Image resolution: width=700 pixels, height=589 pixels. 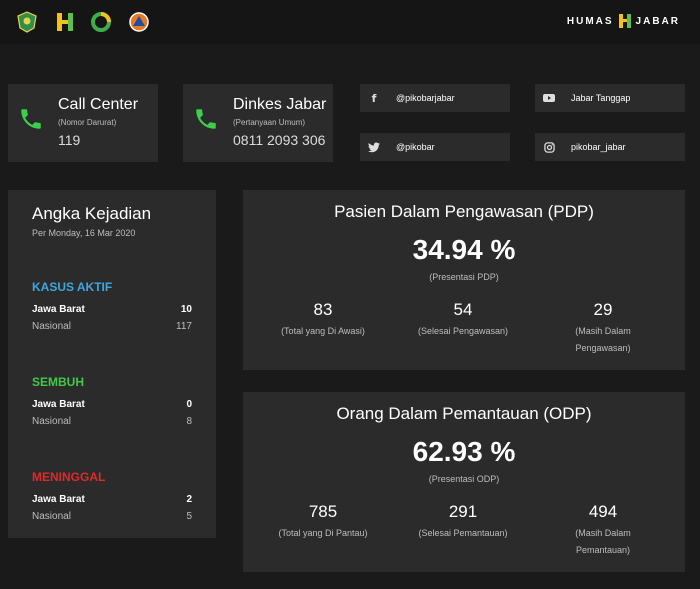 What do you see at coordinates (58, 382) in the screenshot?
I see `section-recovered-title: SEMBUH` at bounding box center [58, 382].